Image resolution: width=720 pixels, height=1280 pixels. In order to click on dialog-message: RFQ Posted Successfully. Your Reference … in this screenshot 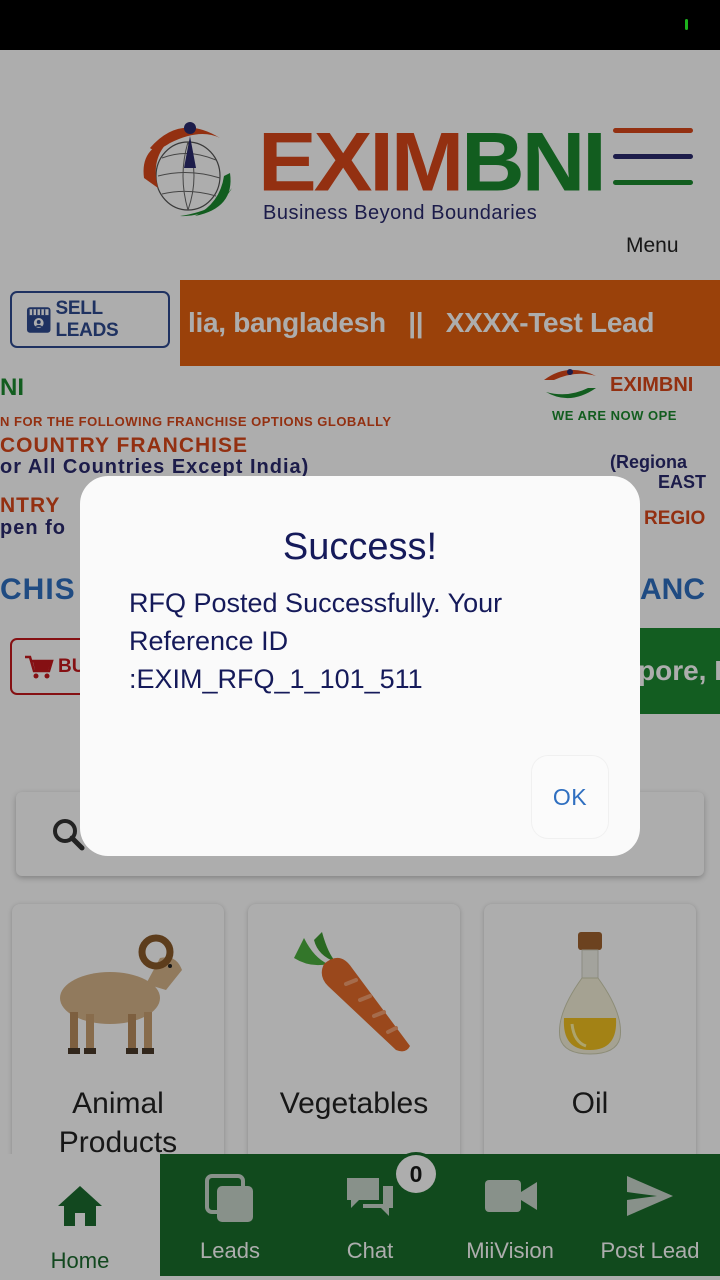, I will do `click(316, 641)`.